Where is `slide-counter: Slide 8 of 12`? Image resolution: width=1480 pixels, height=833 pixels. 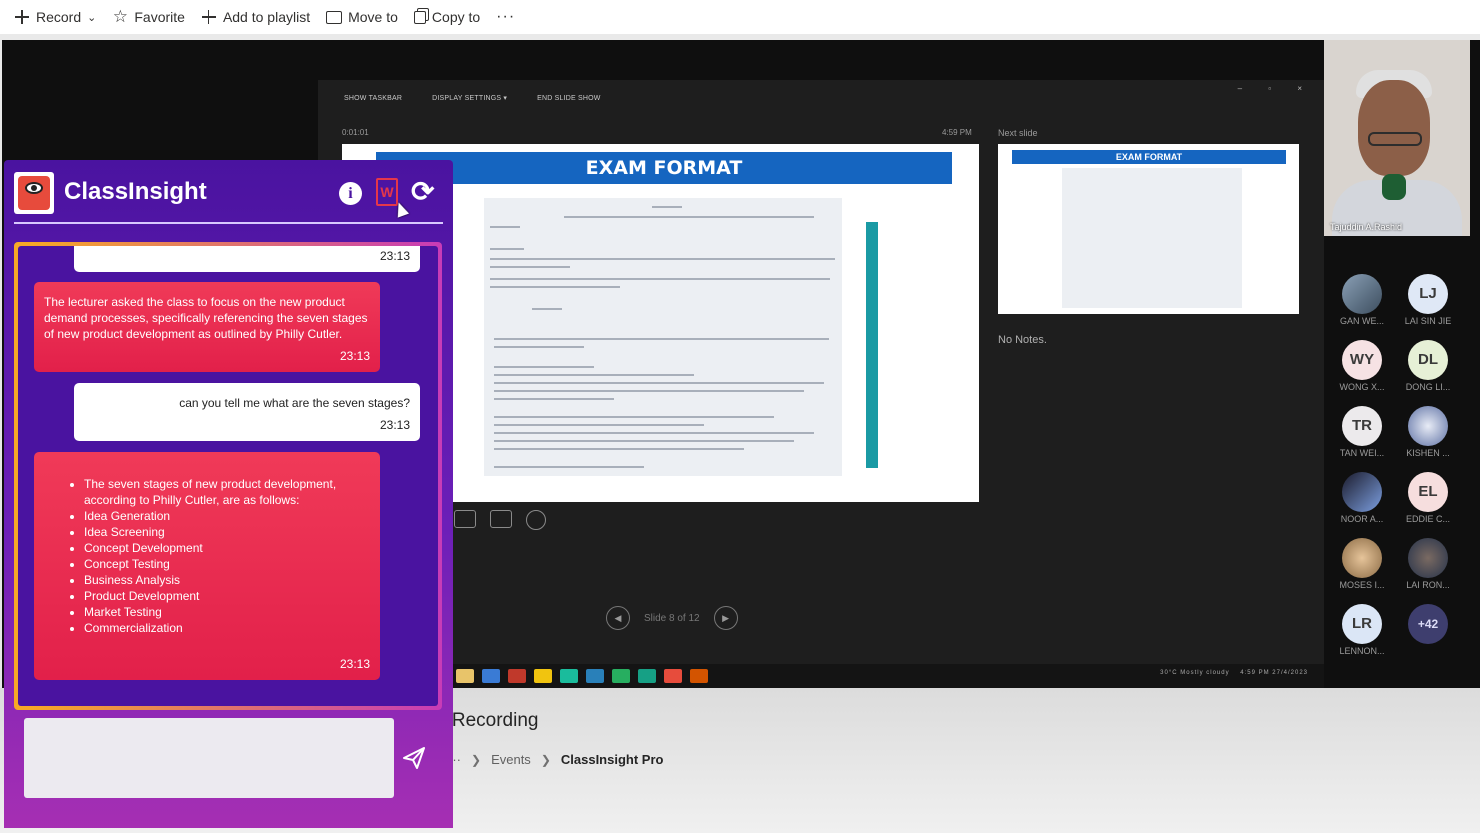 slide-counter: Slide 8 of 12 is located at coordinates (672, 618).